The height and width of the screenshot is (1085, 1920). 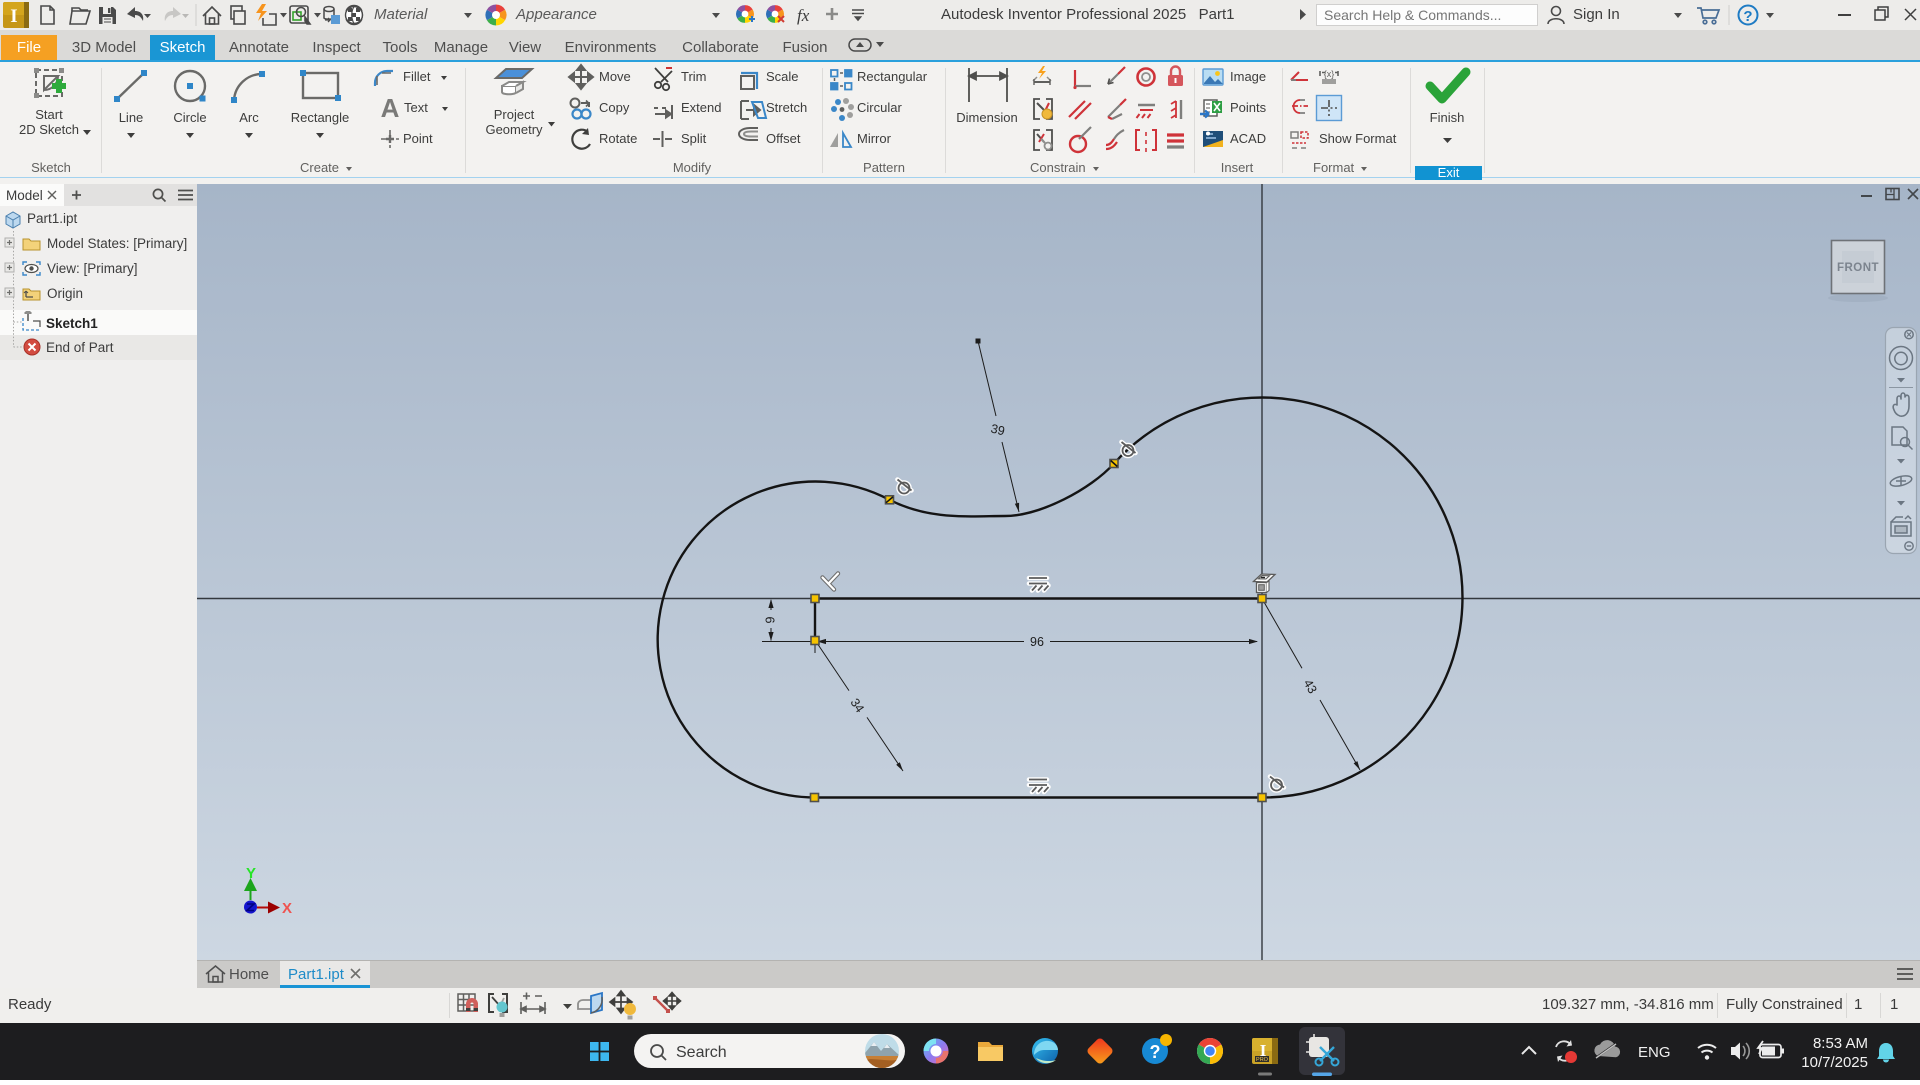 I want to click on svg-text: Model States: [Primary], so click(x=117, y=243).